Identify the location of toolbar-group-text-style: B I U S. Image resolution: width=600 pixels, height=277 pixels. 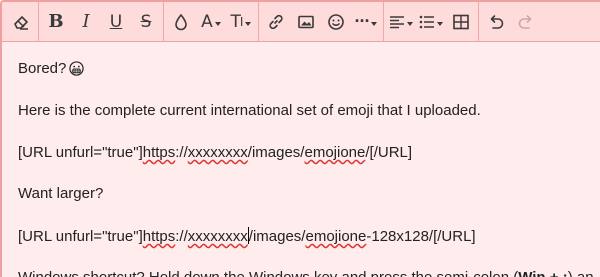
(101, 21).